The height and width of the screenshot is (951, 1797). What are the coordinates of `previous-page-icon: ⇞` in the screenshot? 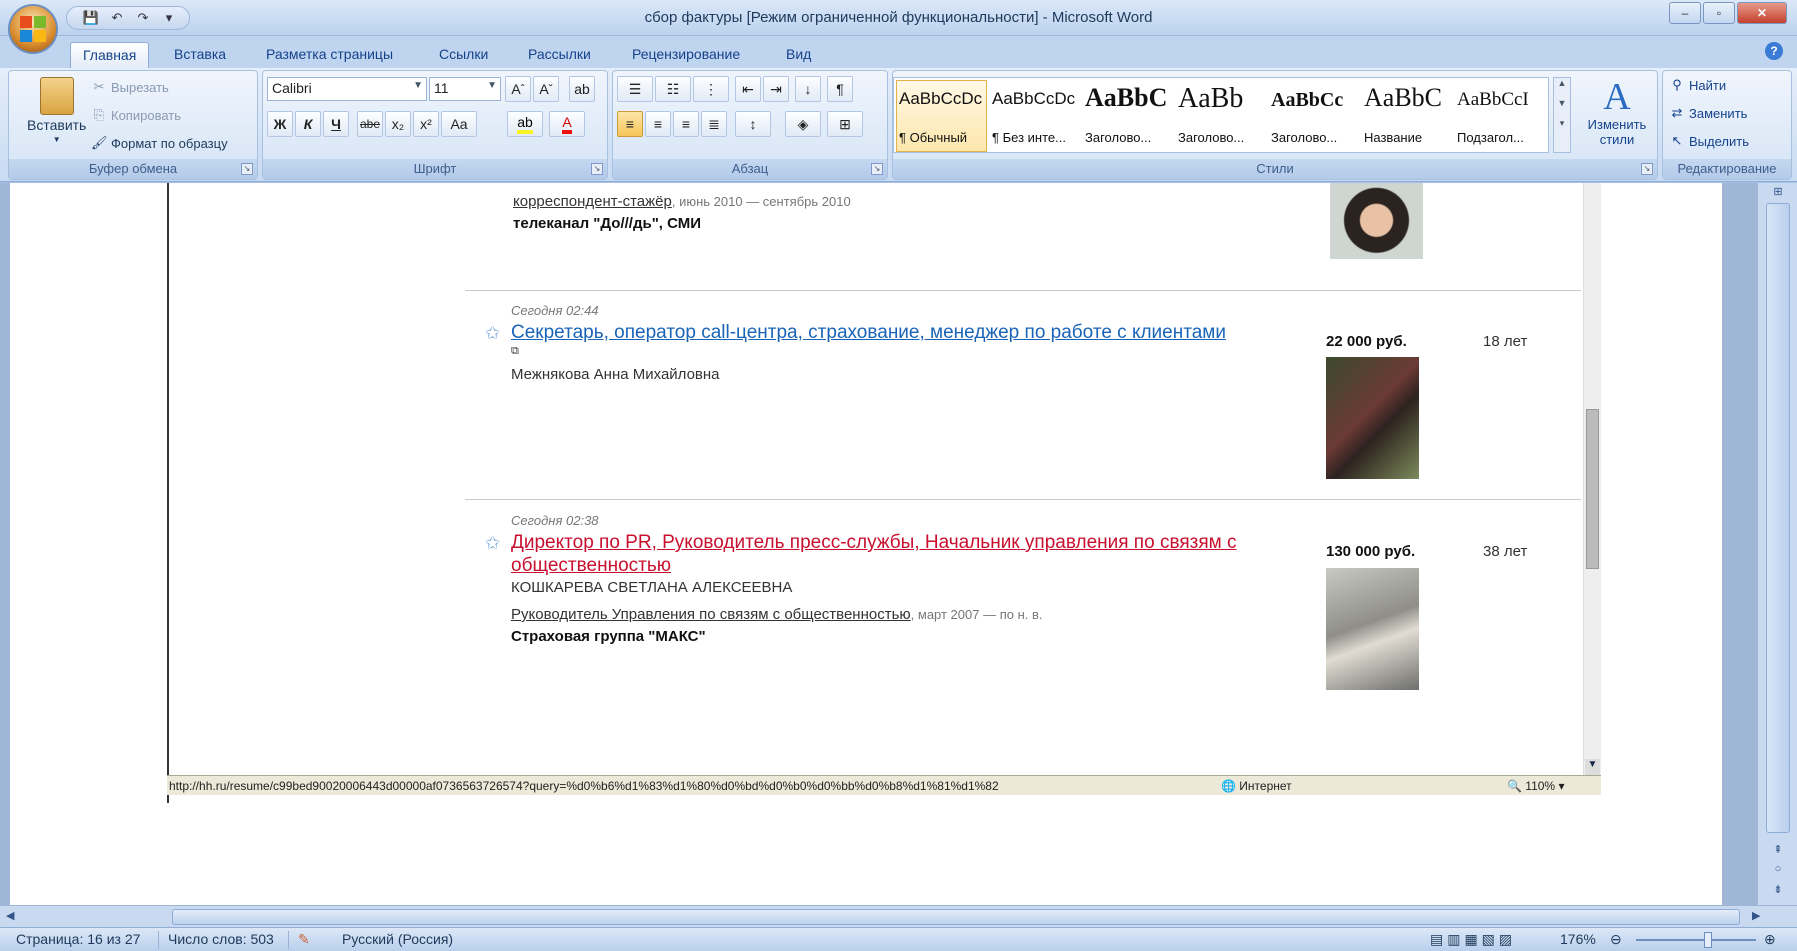 It's located at (1778, 851).